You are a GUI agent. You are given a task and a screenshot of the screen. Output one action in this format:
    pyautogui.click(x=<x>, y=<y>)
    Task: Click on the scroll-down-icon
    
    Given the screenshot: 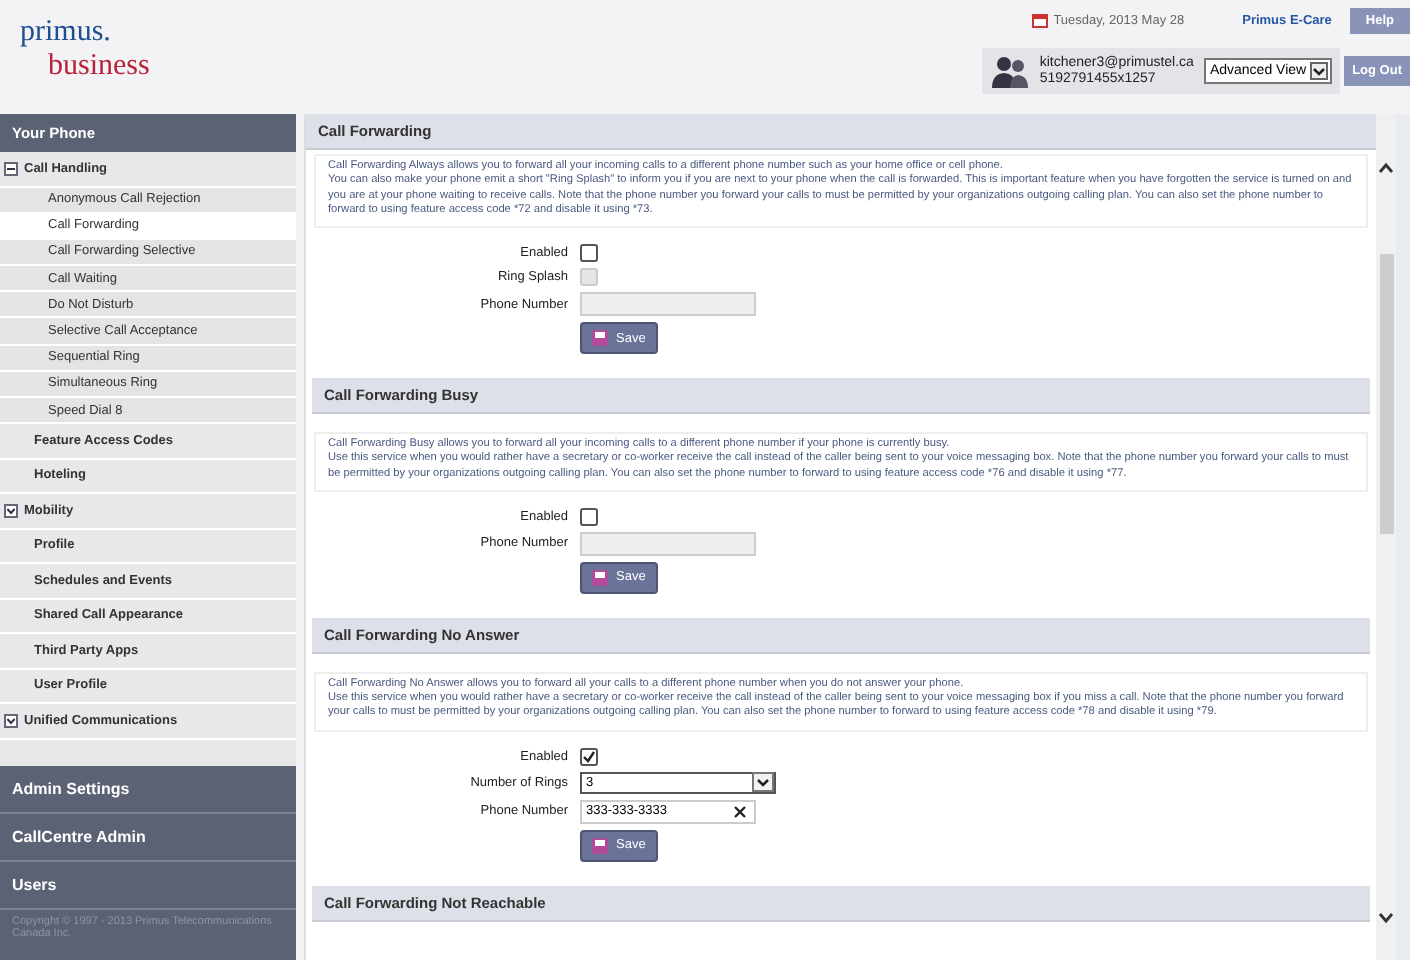 What is the action you would take?
    pyautogui.click(x=1386, y=918)
    